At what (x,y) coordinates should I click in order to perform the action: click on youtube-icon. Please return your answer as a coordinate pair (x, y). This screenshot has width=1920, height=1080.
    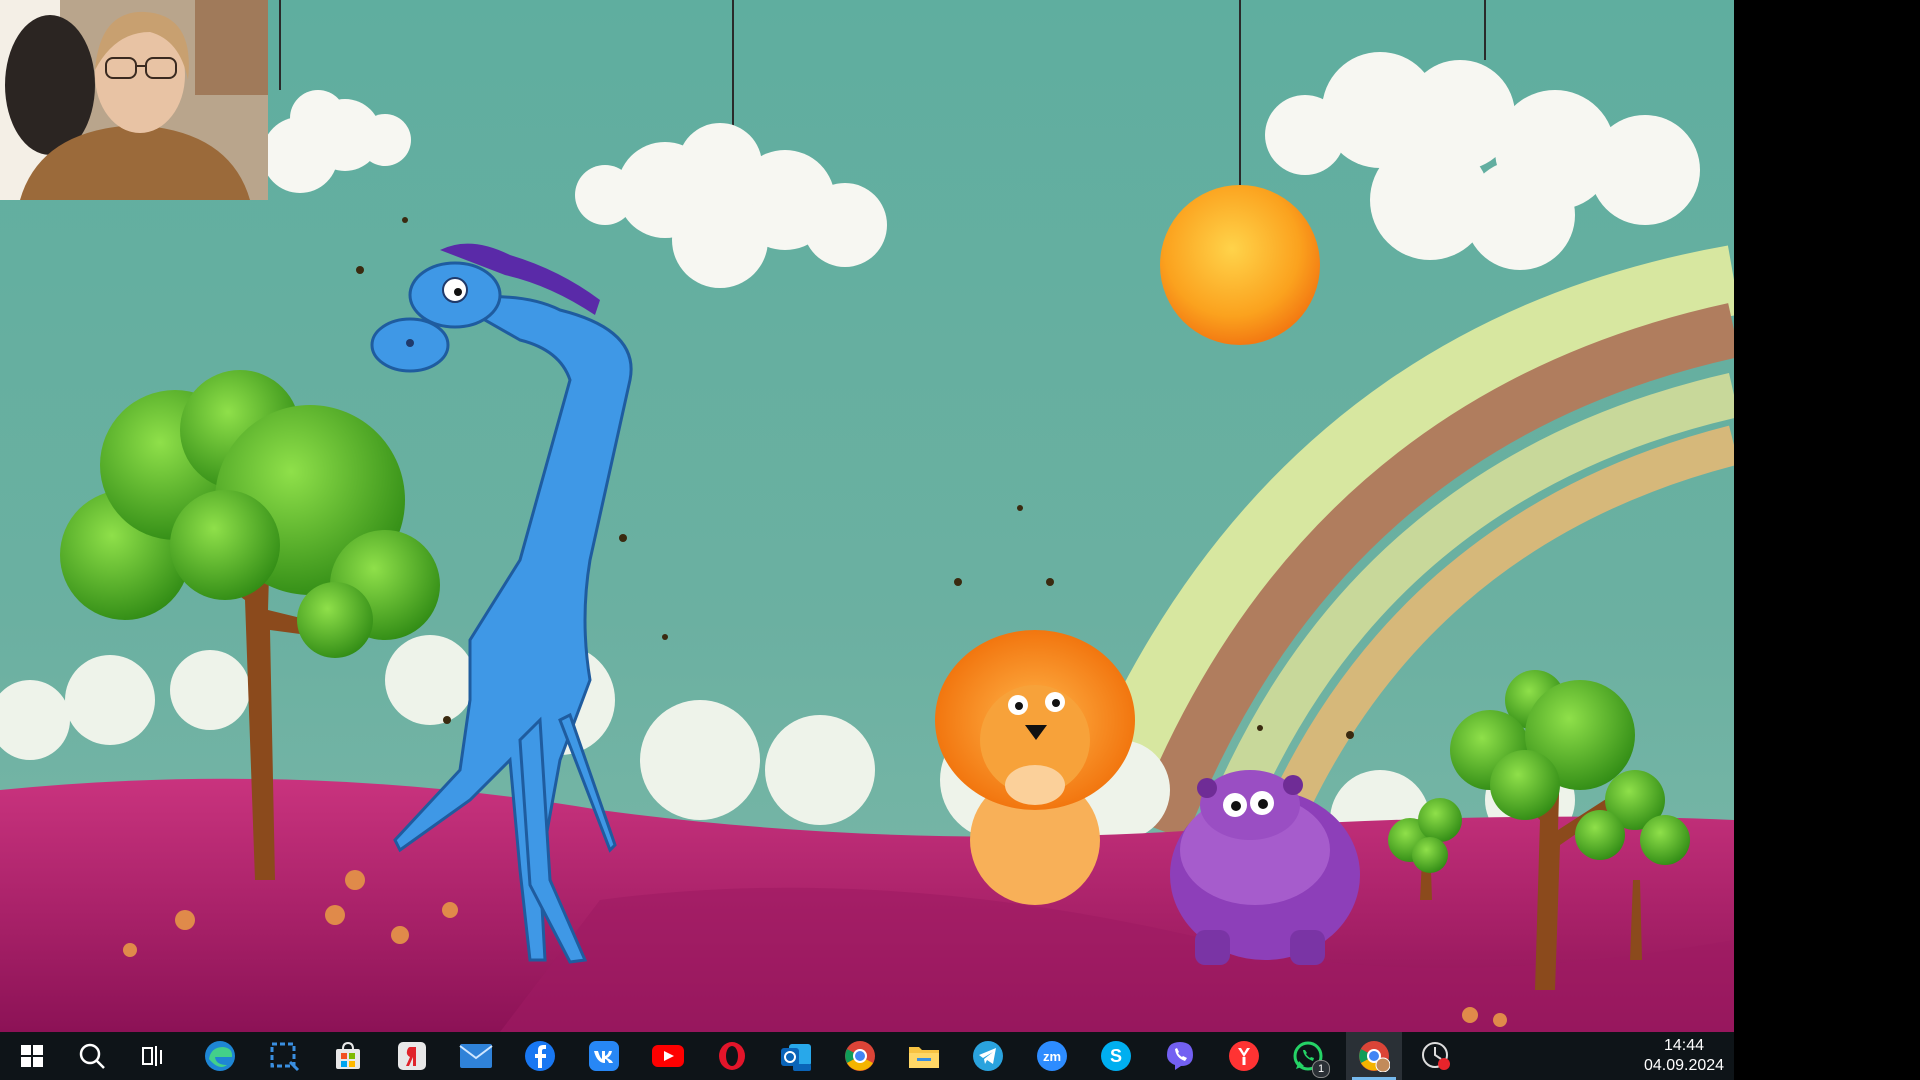
    Looking at the image, I should click on (668, 1056).